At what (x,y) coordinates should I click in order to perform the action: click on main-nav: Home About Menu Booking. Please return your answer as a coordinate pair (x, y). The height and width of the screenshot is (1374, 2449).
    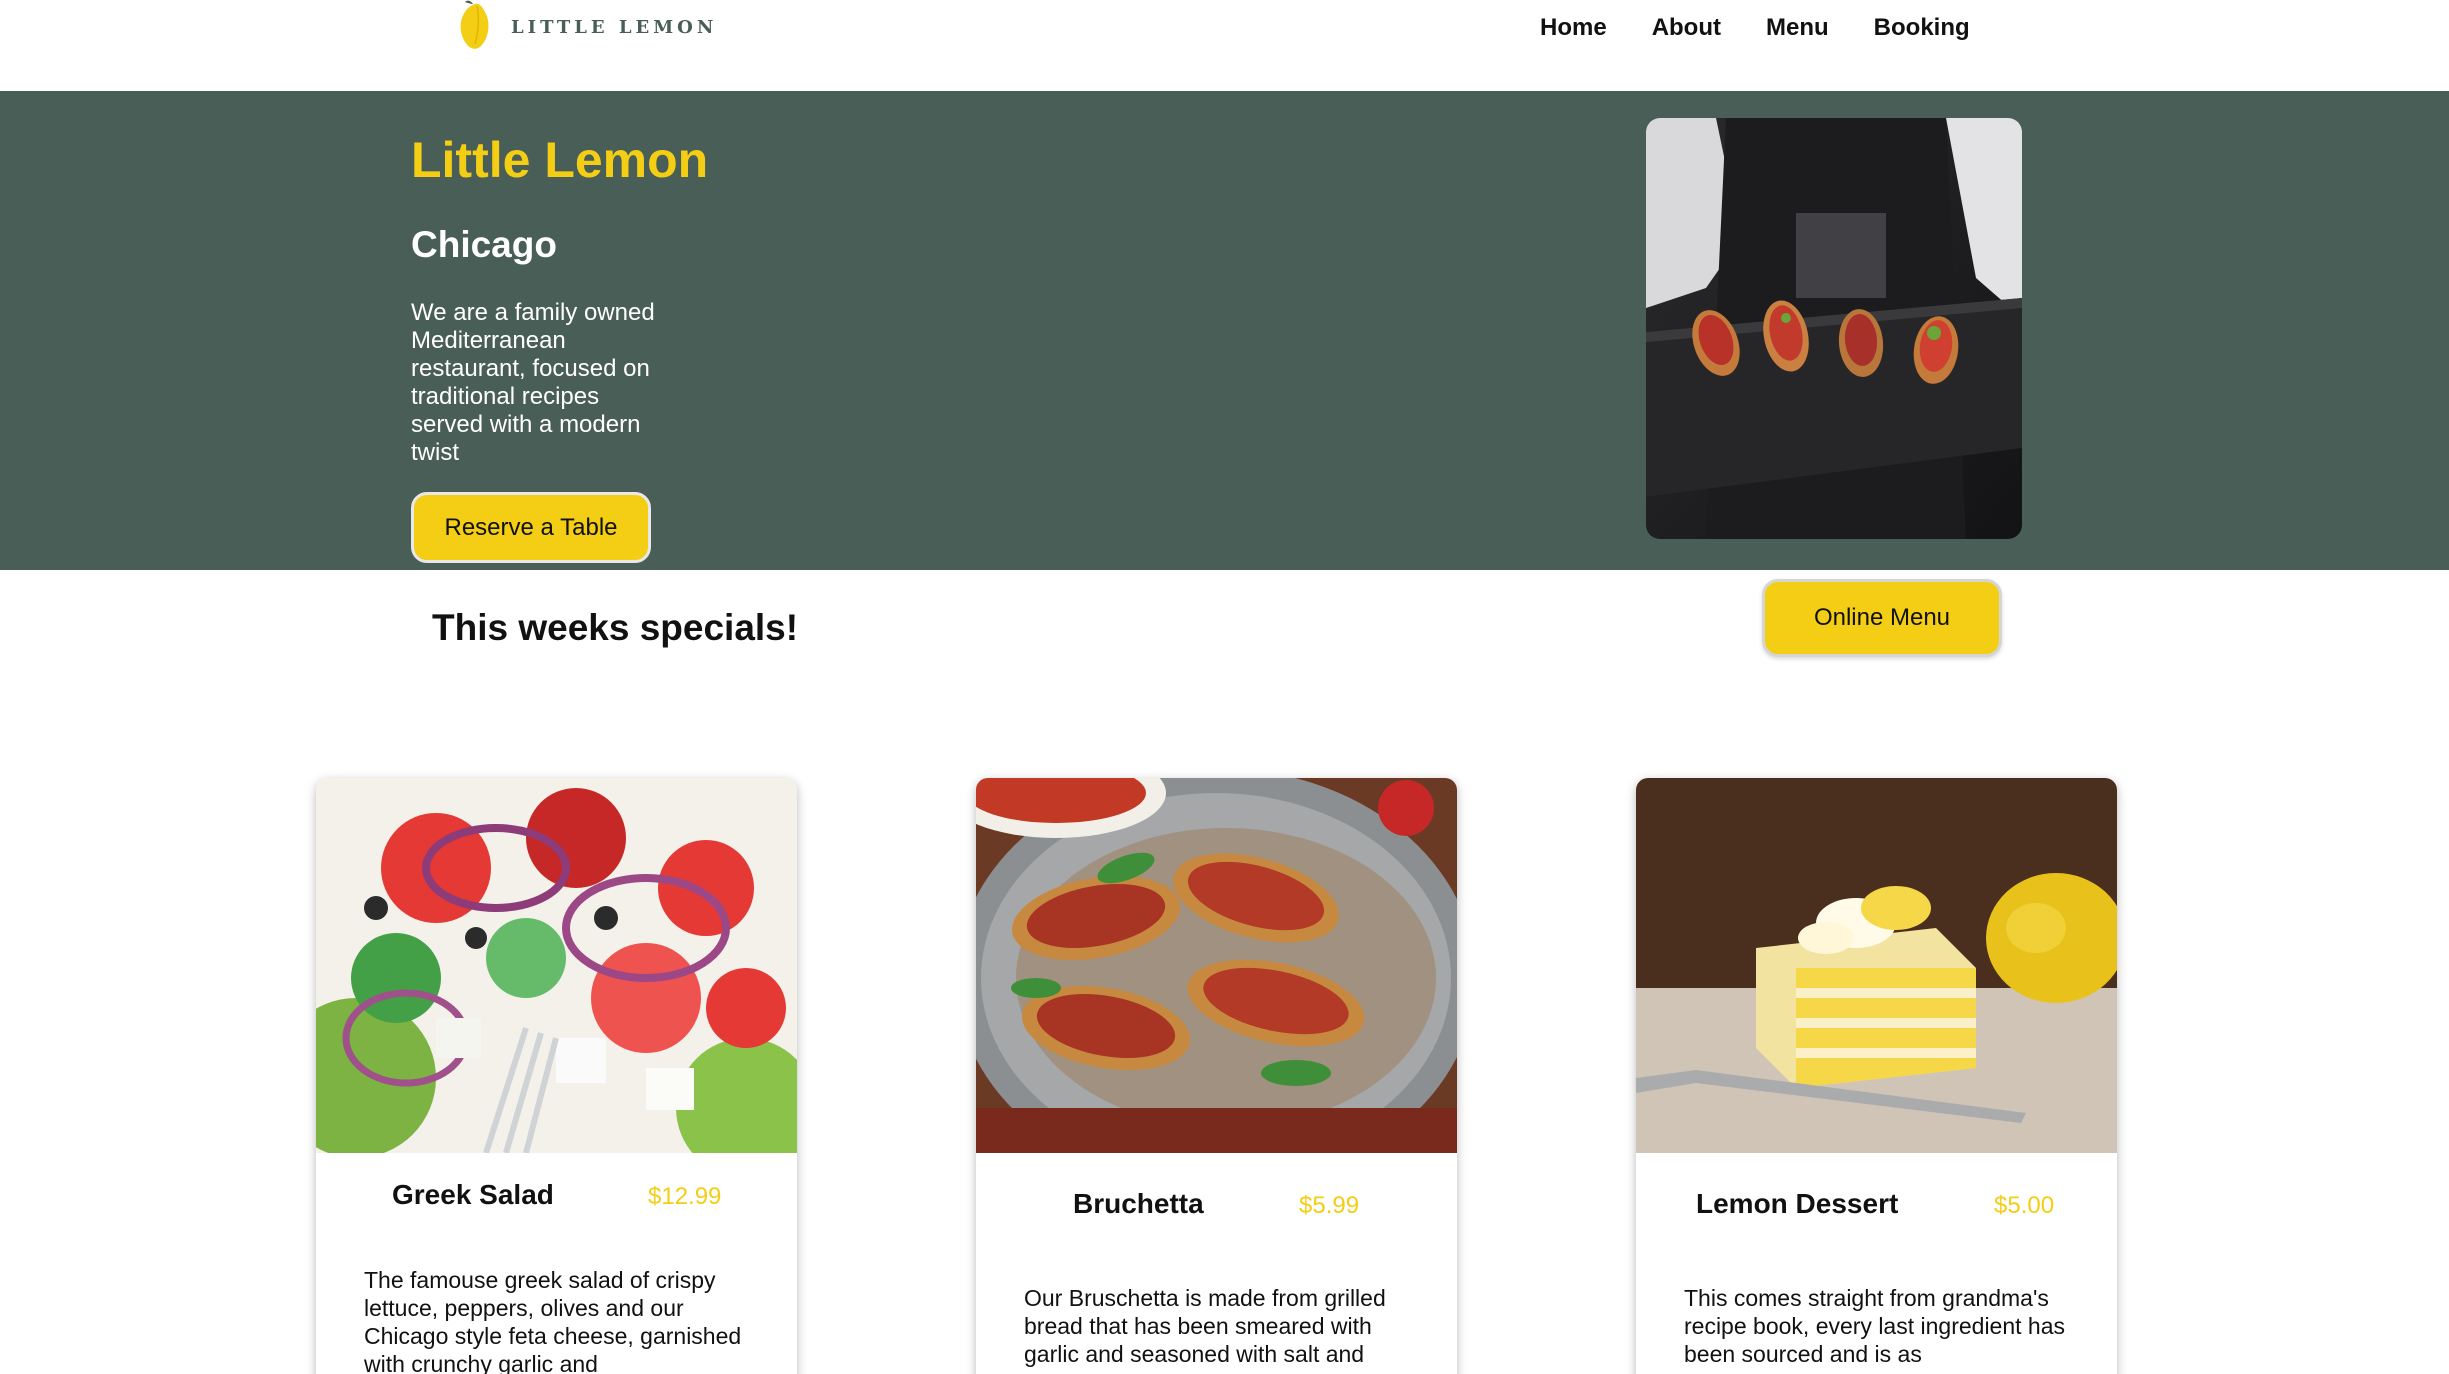
    Looking at the image, I should click on (1777, 28).